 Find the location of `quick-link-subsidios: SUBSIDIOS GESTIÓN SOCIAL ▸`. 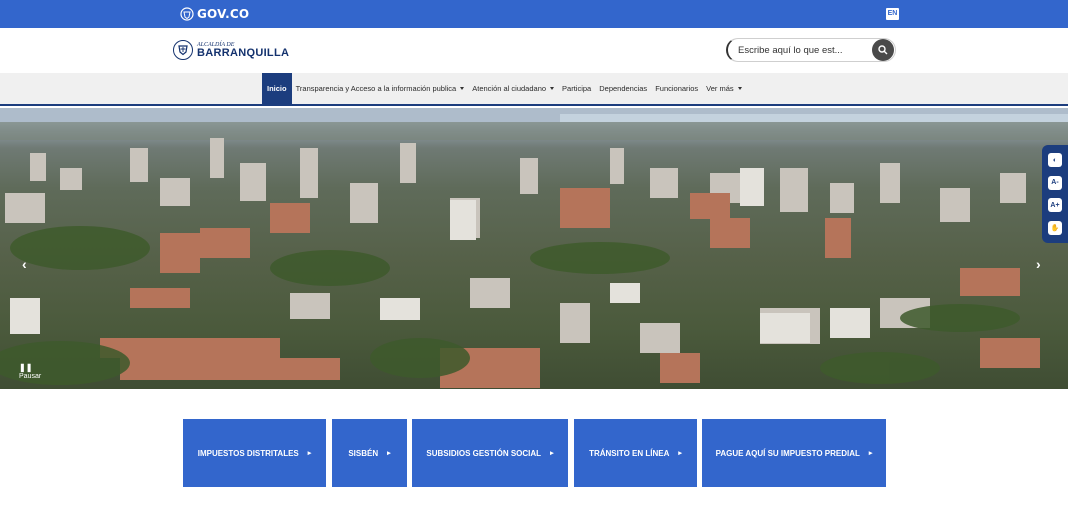

quick-link-subsidios: SUBSIDIOS GESTIÓN SOCIAL ▸ is located at coordinates (490, 453).